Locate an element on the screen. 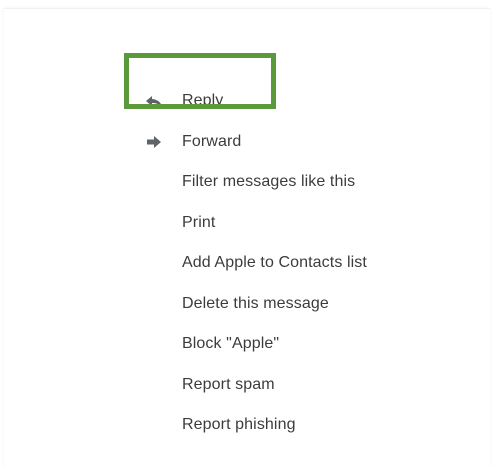  menu-item-delete-message: Delete this message is located at coordinates (247, 304).